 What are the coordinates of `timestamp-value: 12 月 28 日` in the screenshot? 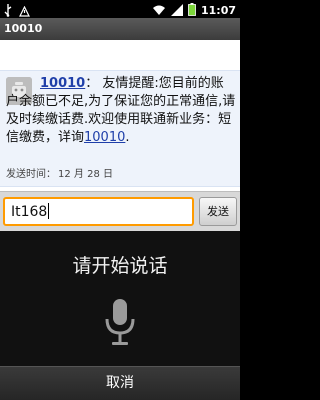 It's located at (85, 174).